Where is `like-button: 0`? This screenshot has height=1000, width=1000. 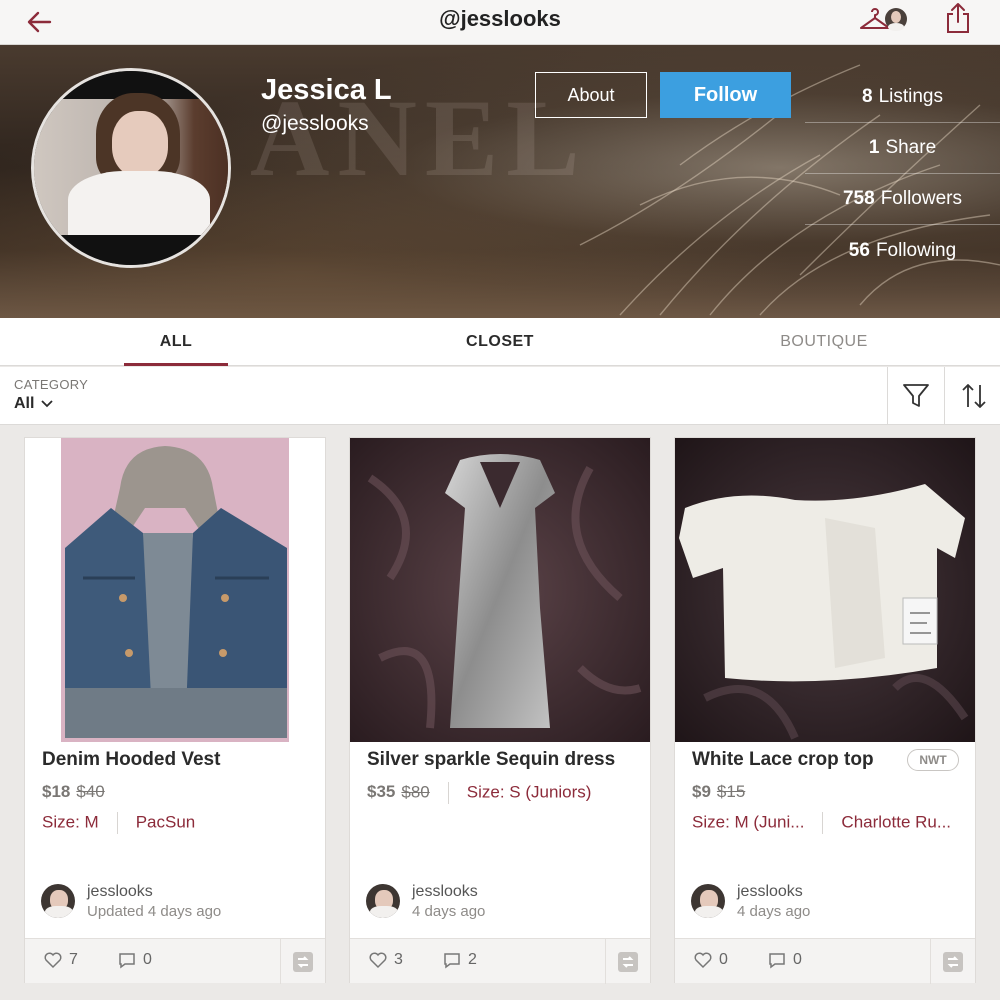
like-button: 0 is located at coordinates (710, 960).